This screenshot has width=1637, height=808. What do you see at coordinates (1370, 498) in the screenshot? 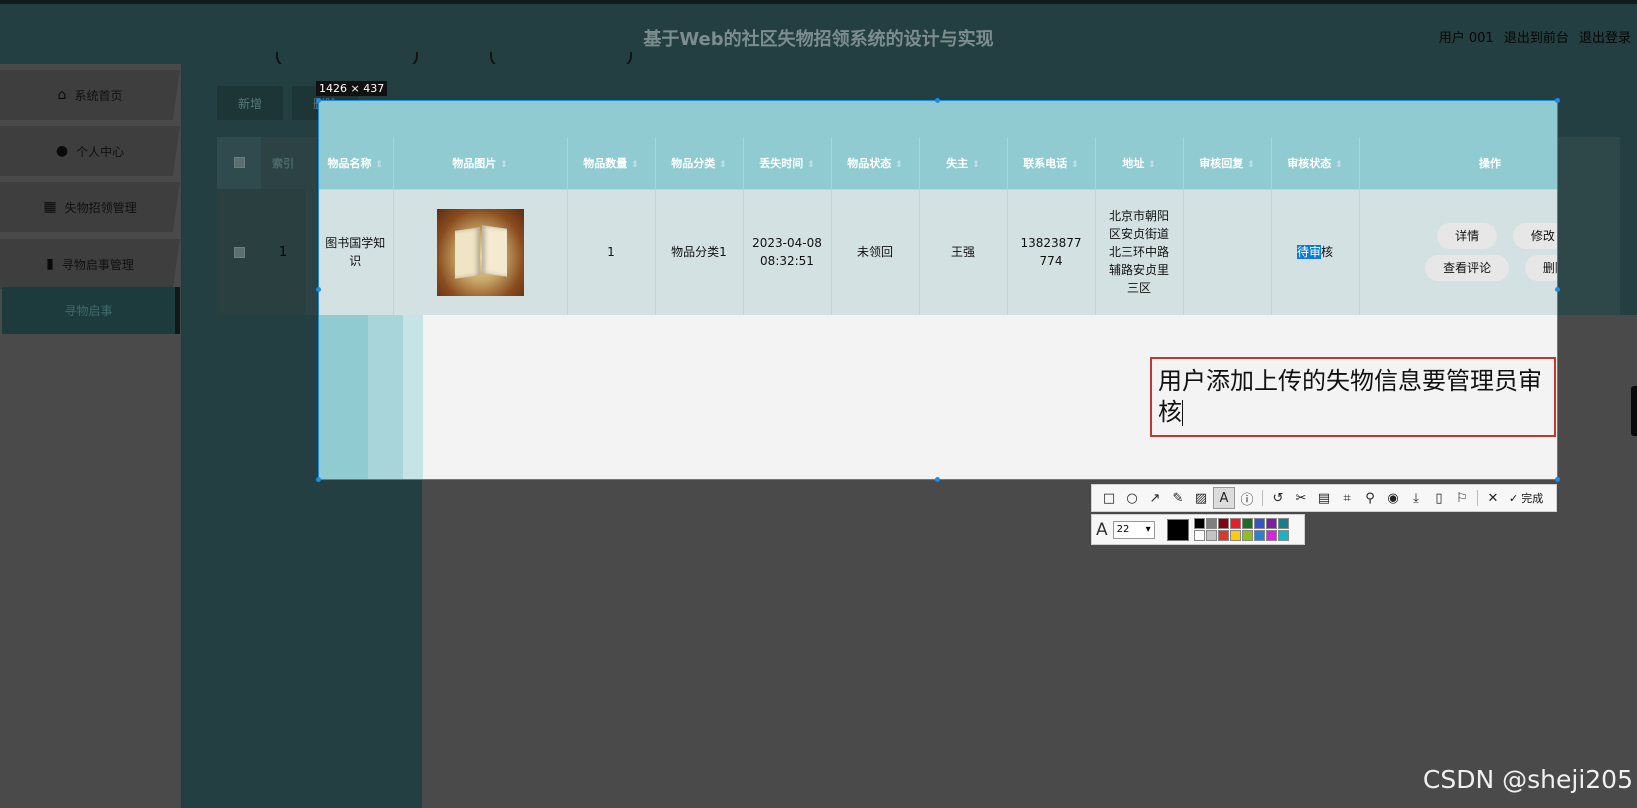
I see `pin-icon: ⚲` at bounding box center [1370, 498].